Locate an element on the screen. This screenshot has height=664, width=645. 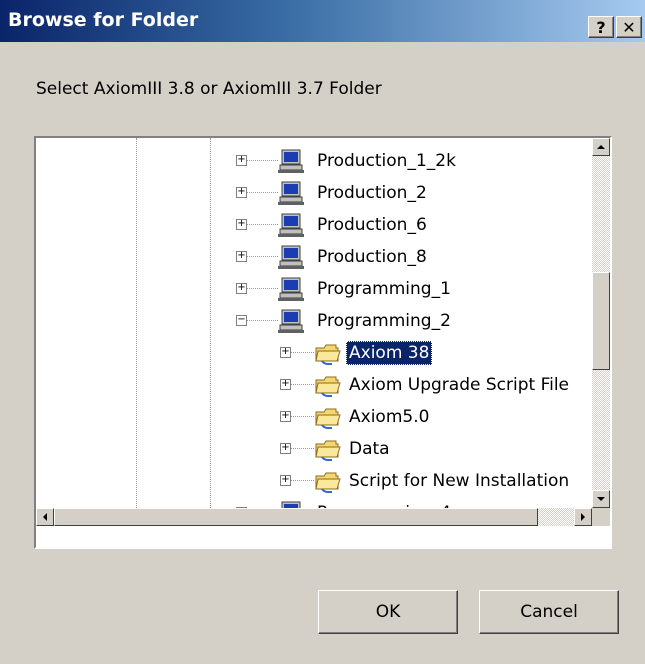
tree-item: + Axiom Upgrade Script File is located at coordinates (314, 386).